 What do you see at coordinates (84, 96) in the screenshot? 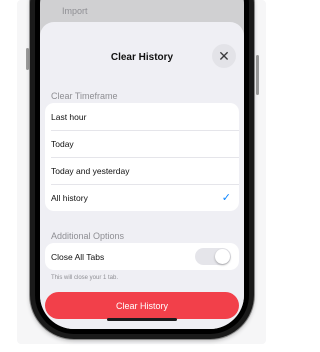
I see `timeframe-section-label: Clear Timeframe` at bounding box center [84, 96].